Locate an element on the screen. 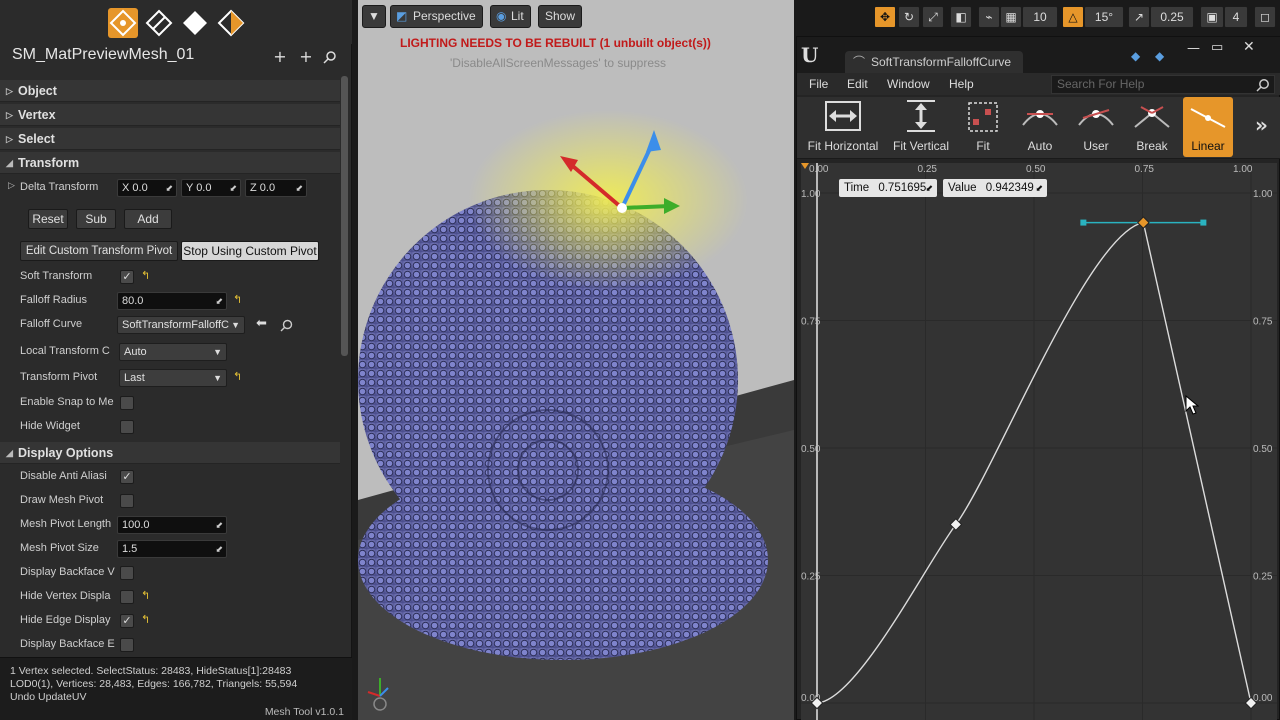  use-selected-asset-icon: ⬅ is located at coordinates (261, 323).